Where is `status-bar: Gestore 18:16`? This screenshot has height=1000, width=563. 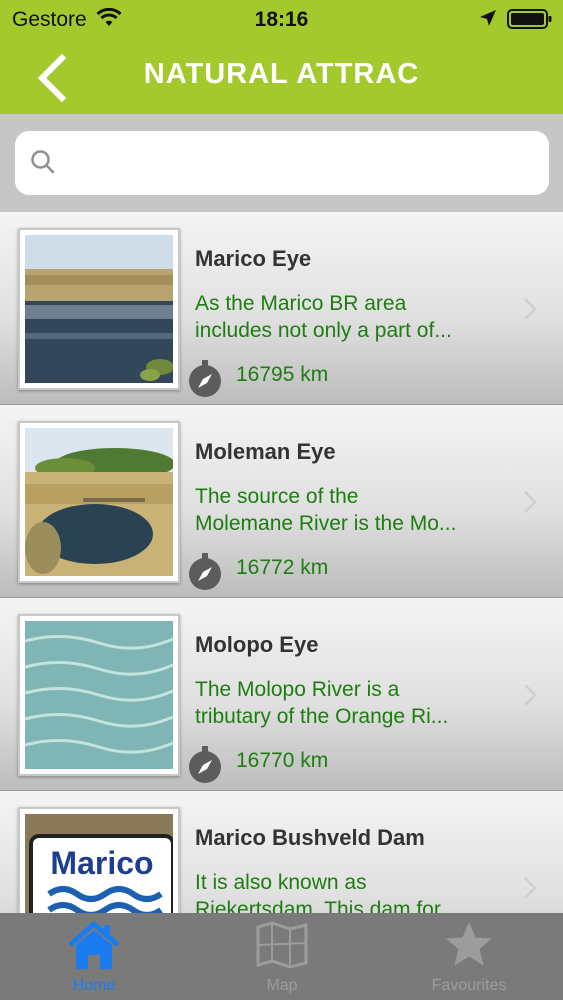
status-bar: Gestore 18:16 is located at coordinates (281, 20).